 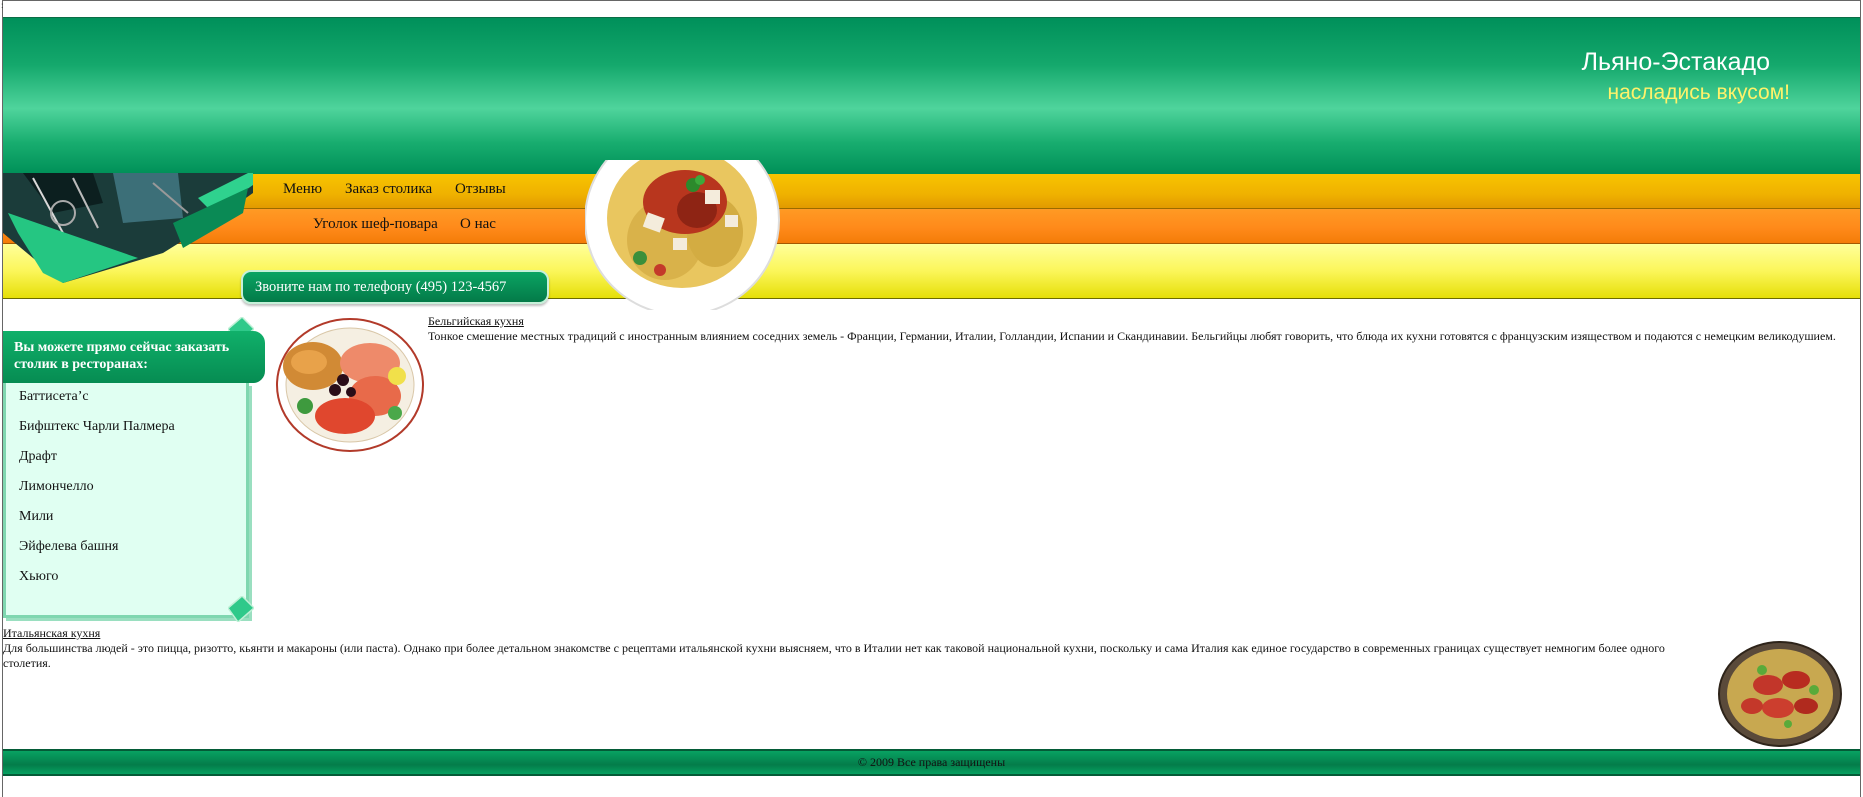 What do you see at coordinates (375, 224) in the screenshot?
I see `nav-chef-corner: Уголок шеф-повара` at bounding box center [375, 224].